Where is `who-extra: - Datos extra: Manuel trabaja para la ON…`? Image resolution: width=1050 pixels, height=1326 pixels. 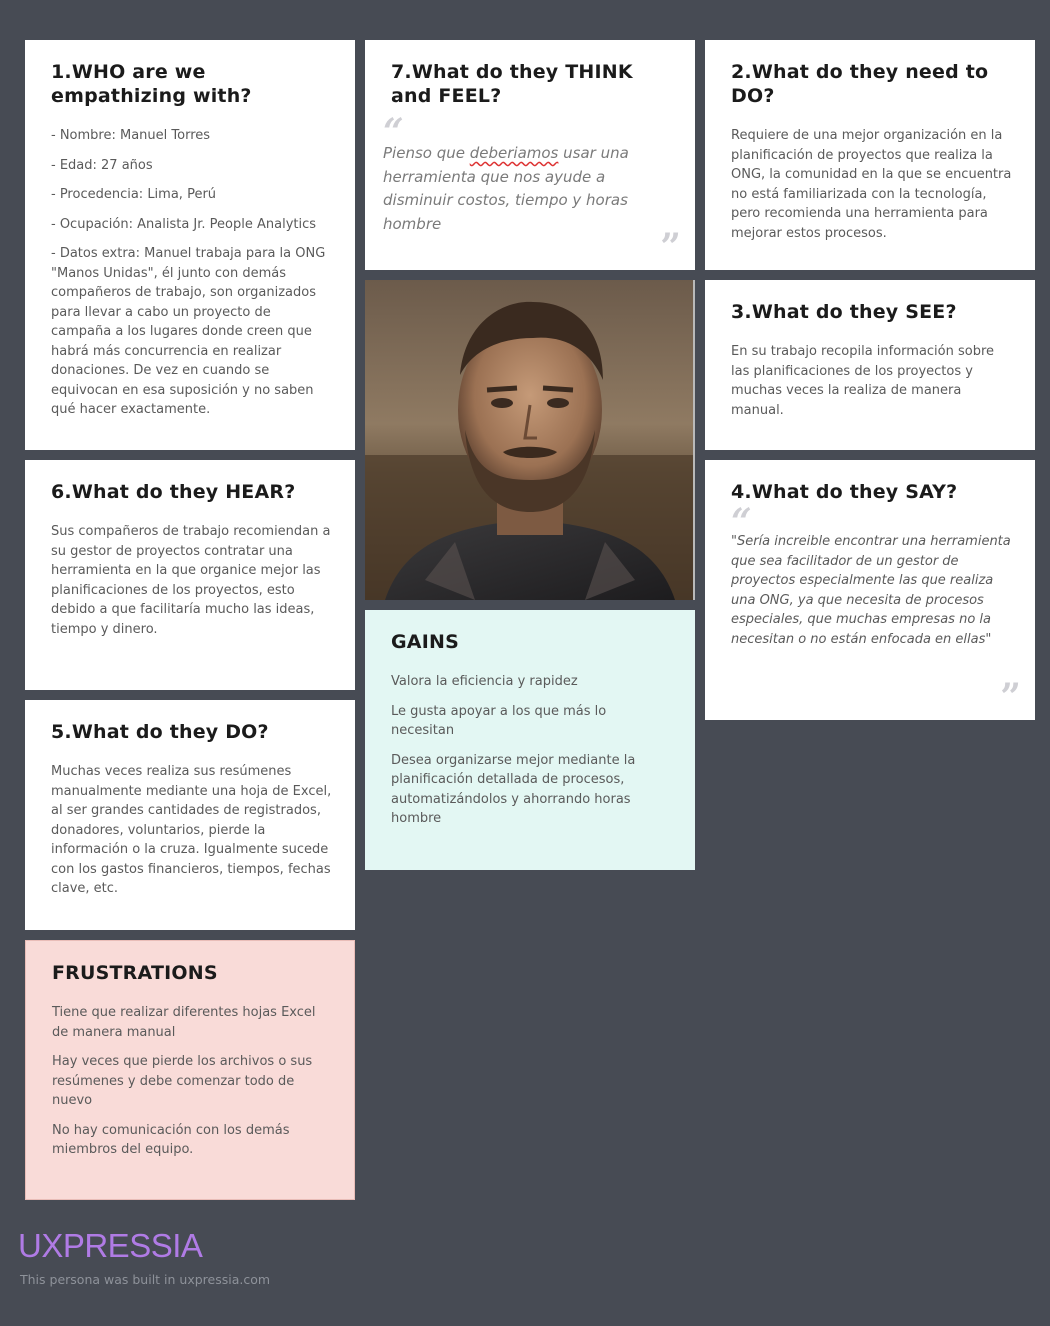
who-extra: - Datos extra: Manuel trabaja para la ON… is located at coordinates (188, 331).